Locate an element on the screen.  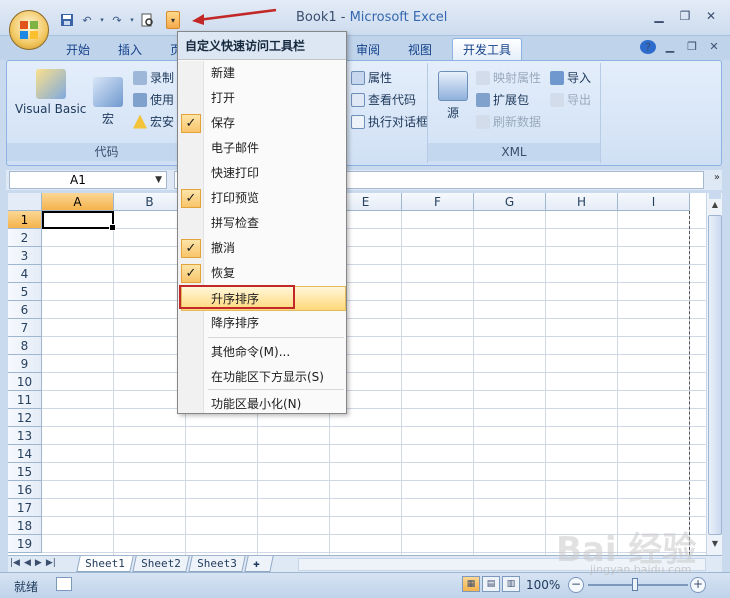
tab-insert: 插入 is located at coordinates (130, 49).